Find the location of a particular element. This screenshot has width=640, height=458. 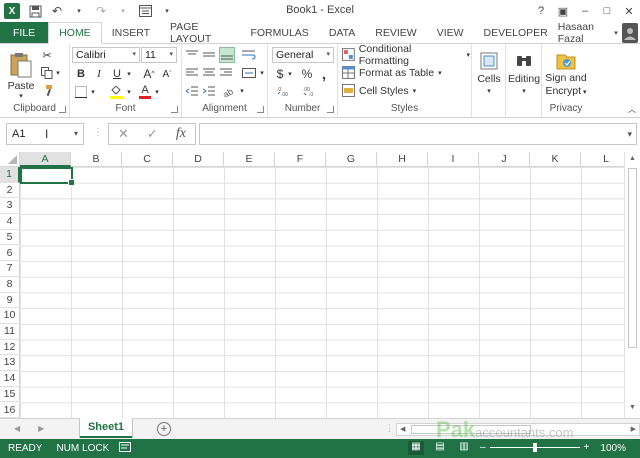

number-launcher-icon is located at coordinates (330, 109).